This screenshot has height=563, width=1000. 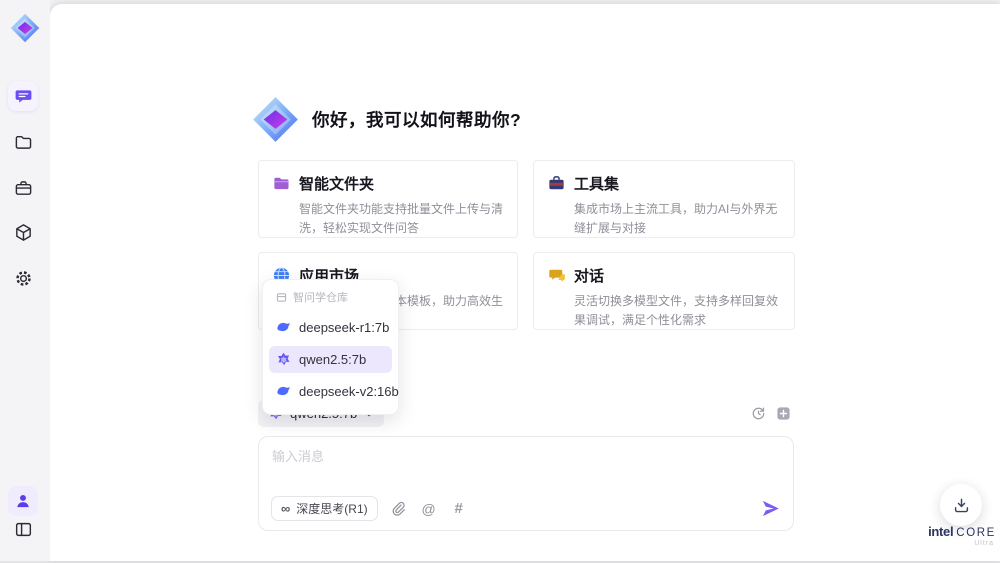 I want to click on sidebar-item-models, so click(x=23, y=232).